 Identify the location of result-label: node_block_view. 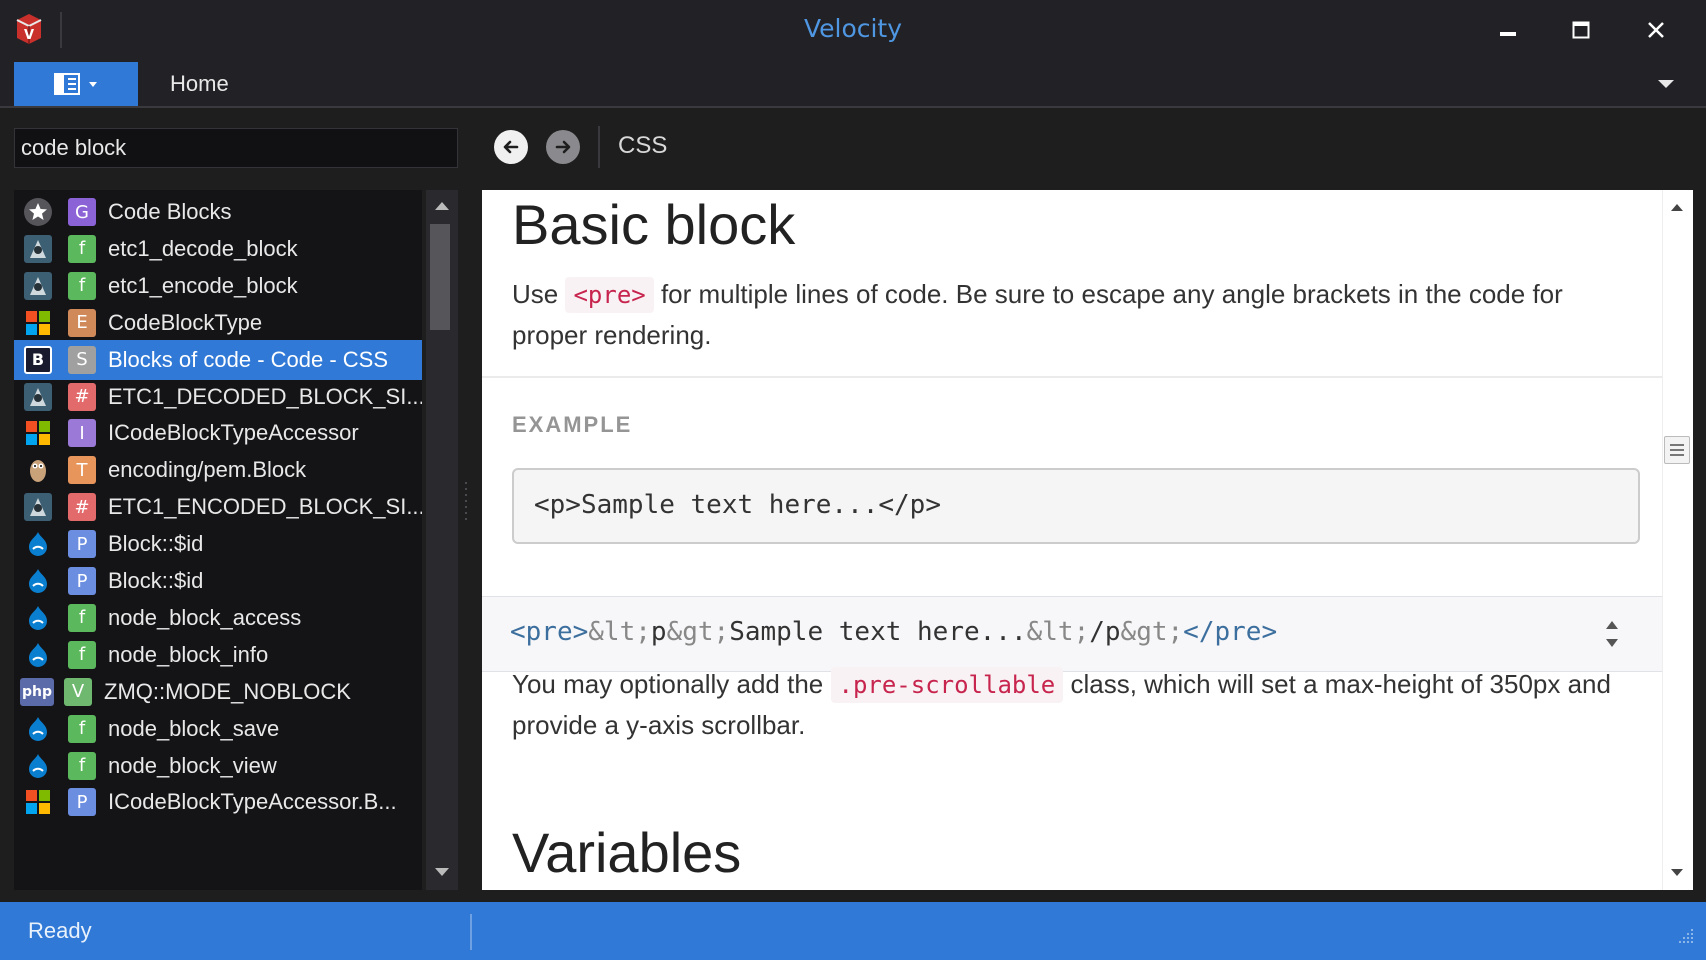
(192, 765).